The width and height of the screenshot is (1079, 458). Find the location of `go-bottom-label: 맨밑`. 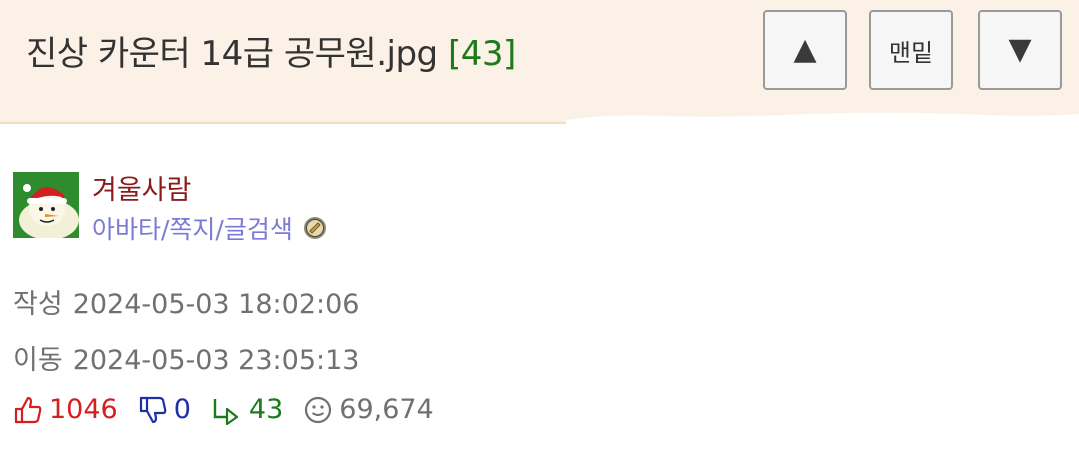

go-bottom-label: 맨밑 is located at coordinates (911, 52).